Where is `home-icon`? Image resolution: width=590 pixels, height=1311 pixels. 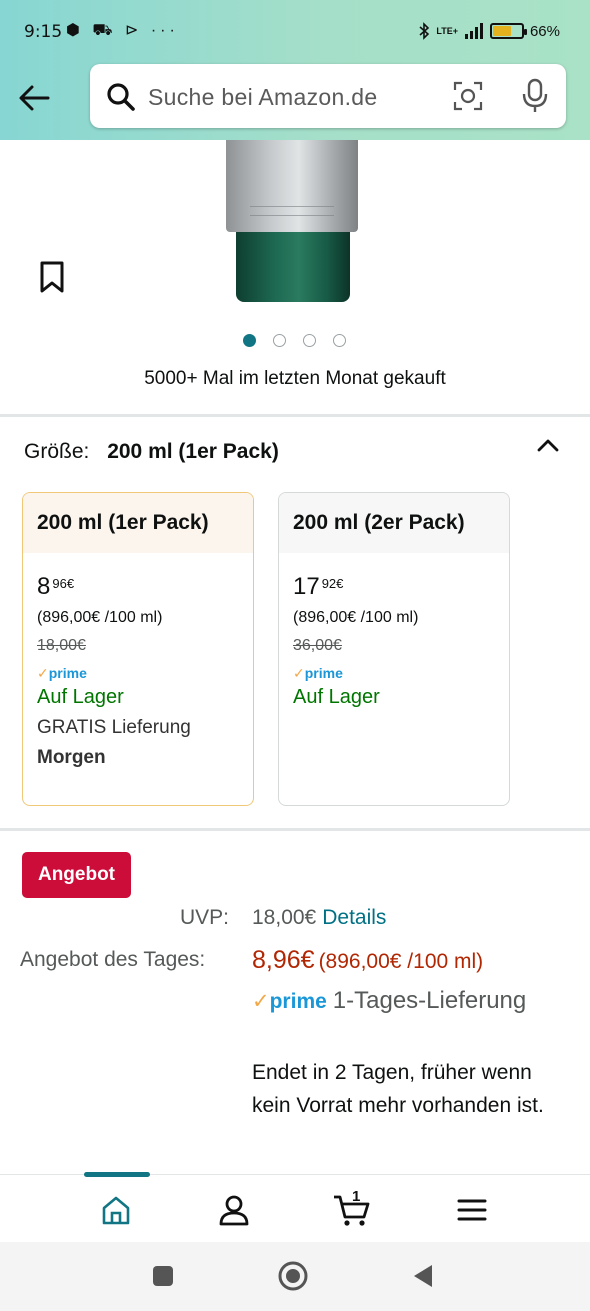
home-icon is located at coordinates (116, 1210).